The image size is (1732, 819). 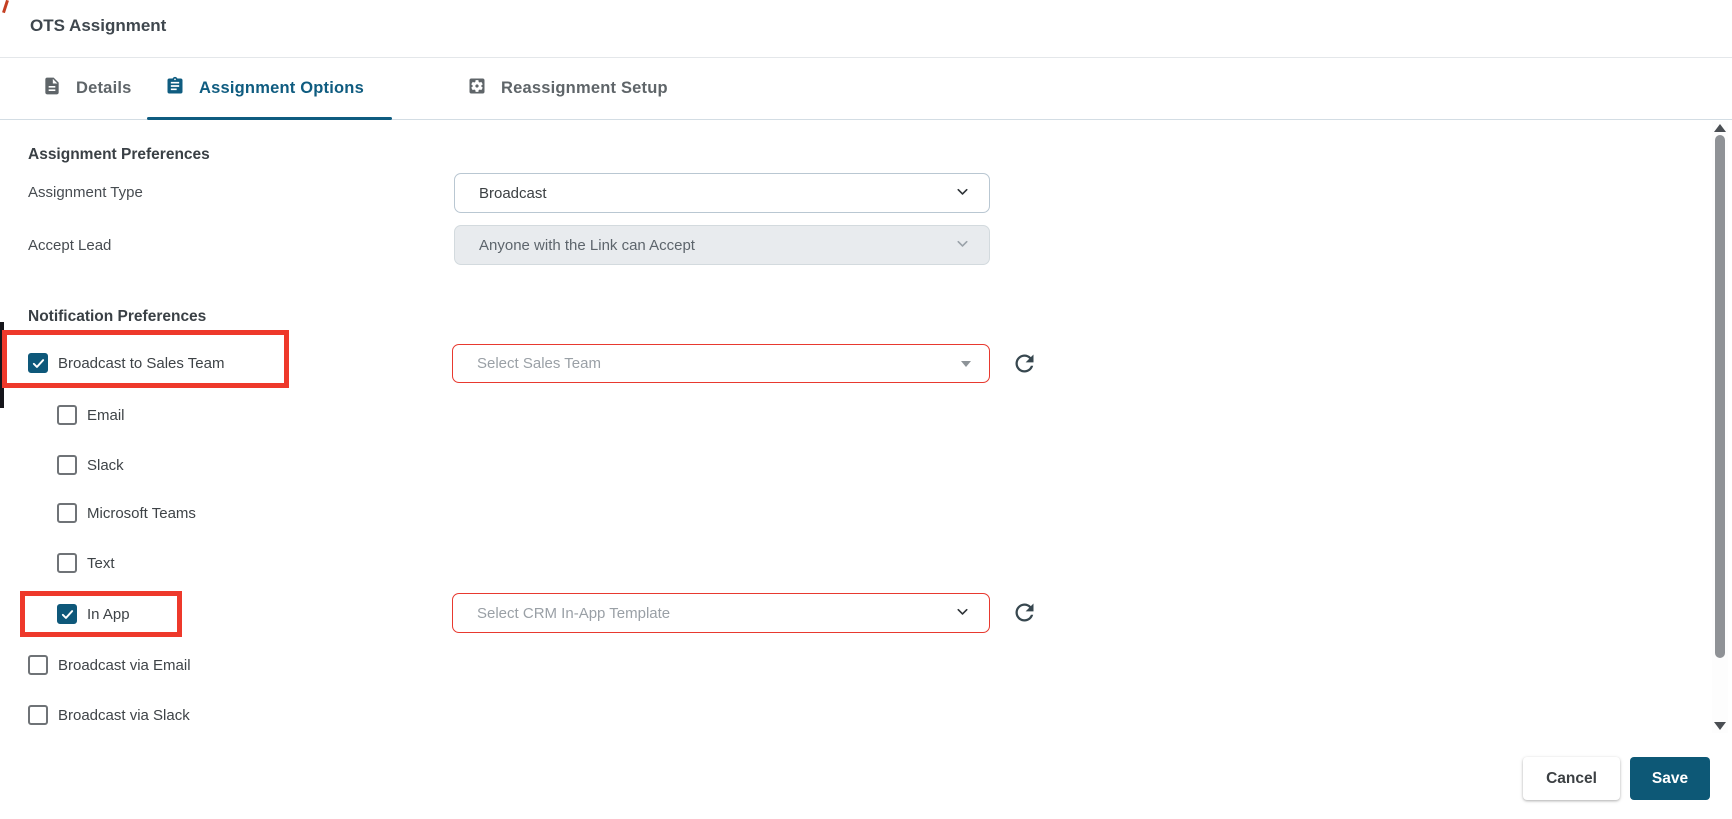 I want to click on tab-reassignment-setup-label: Reassignment Setup, so click(x=584, y=87).